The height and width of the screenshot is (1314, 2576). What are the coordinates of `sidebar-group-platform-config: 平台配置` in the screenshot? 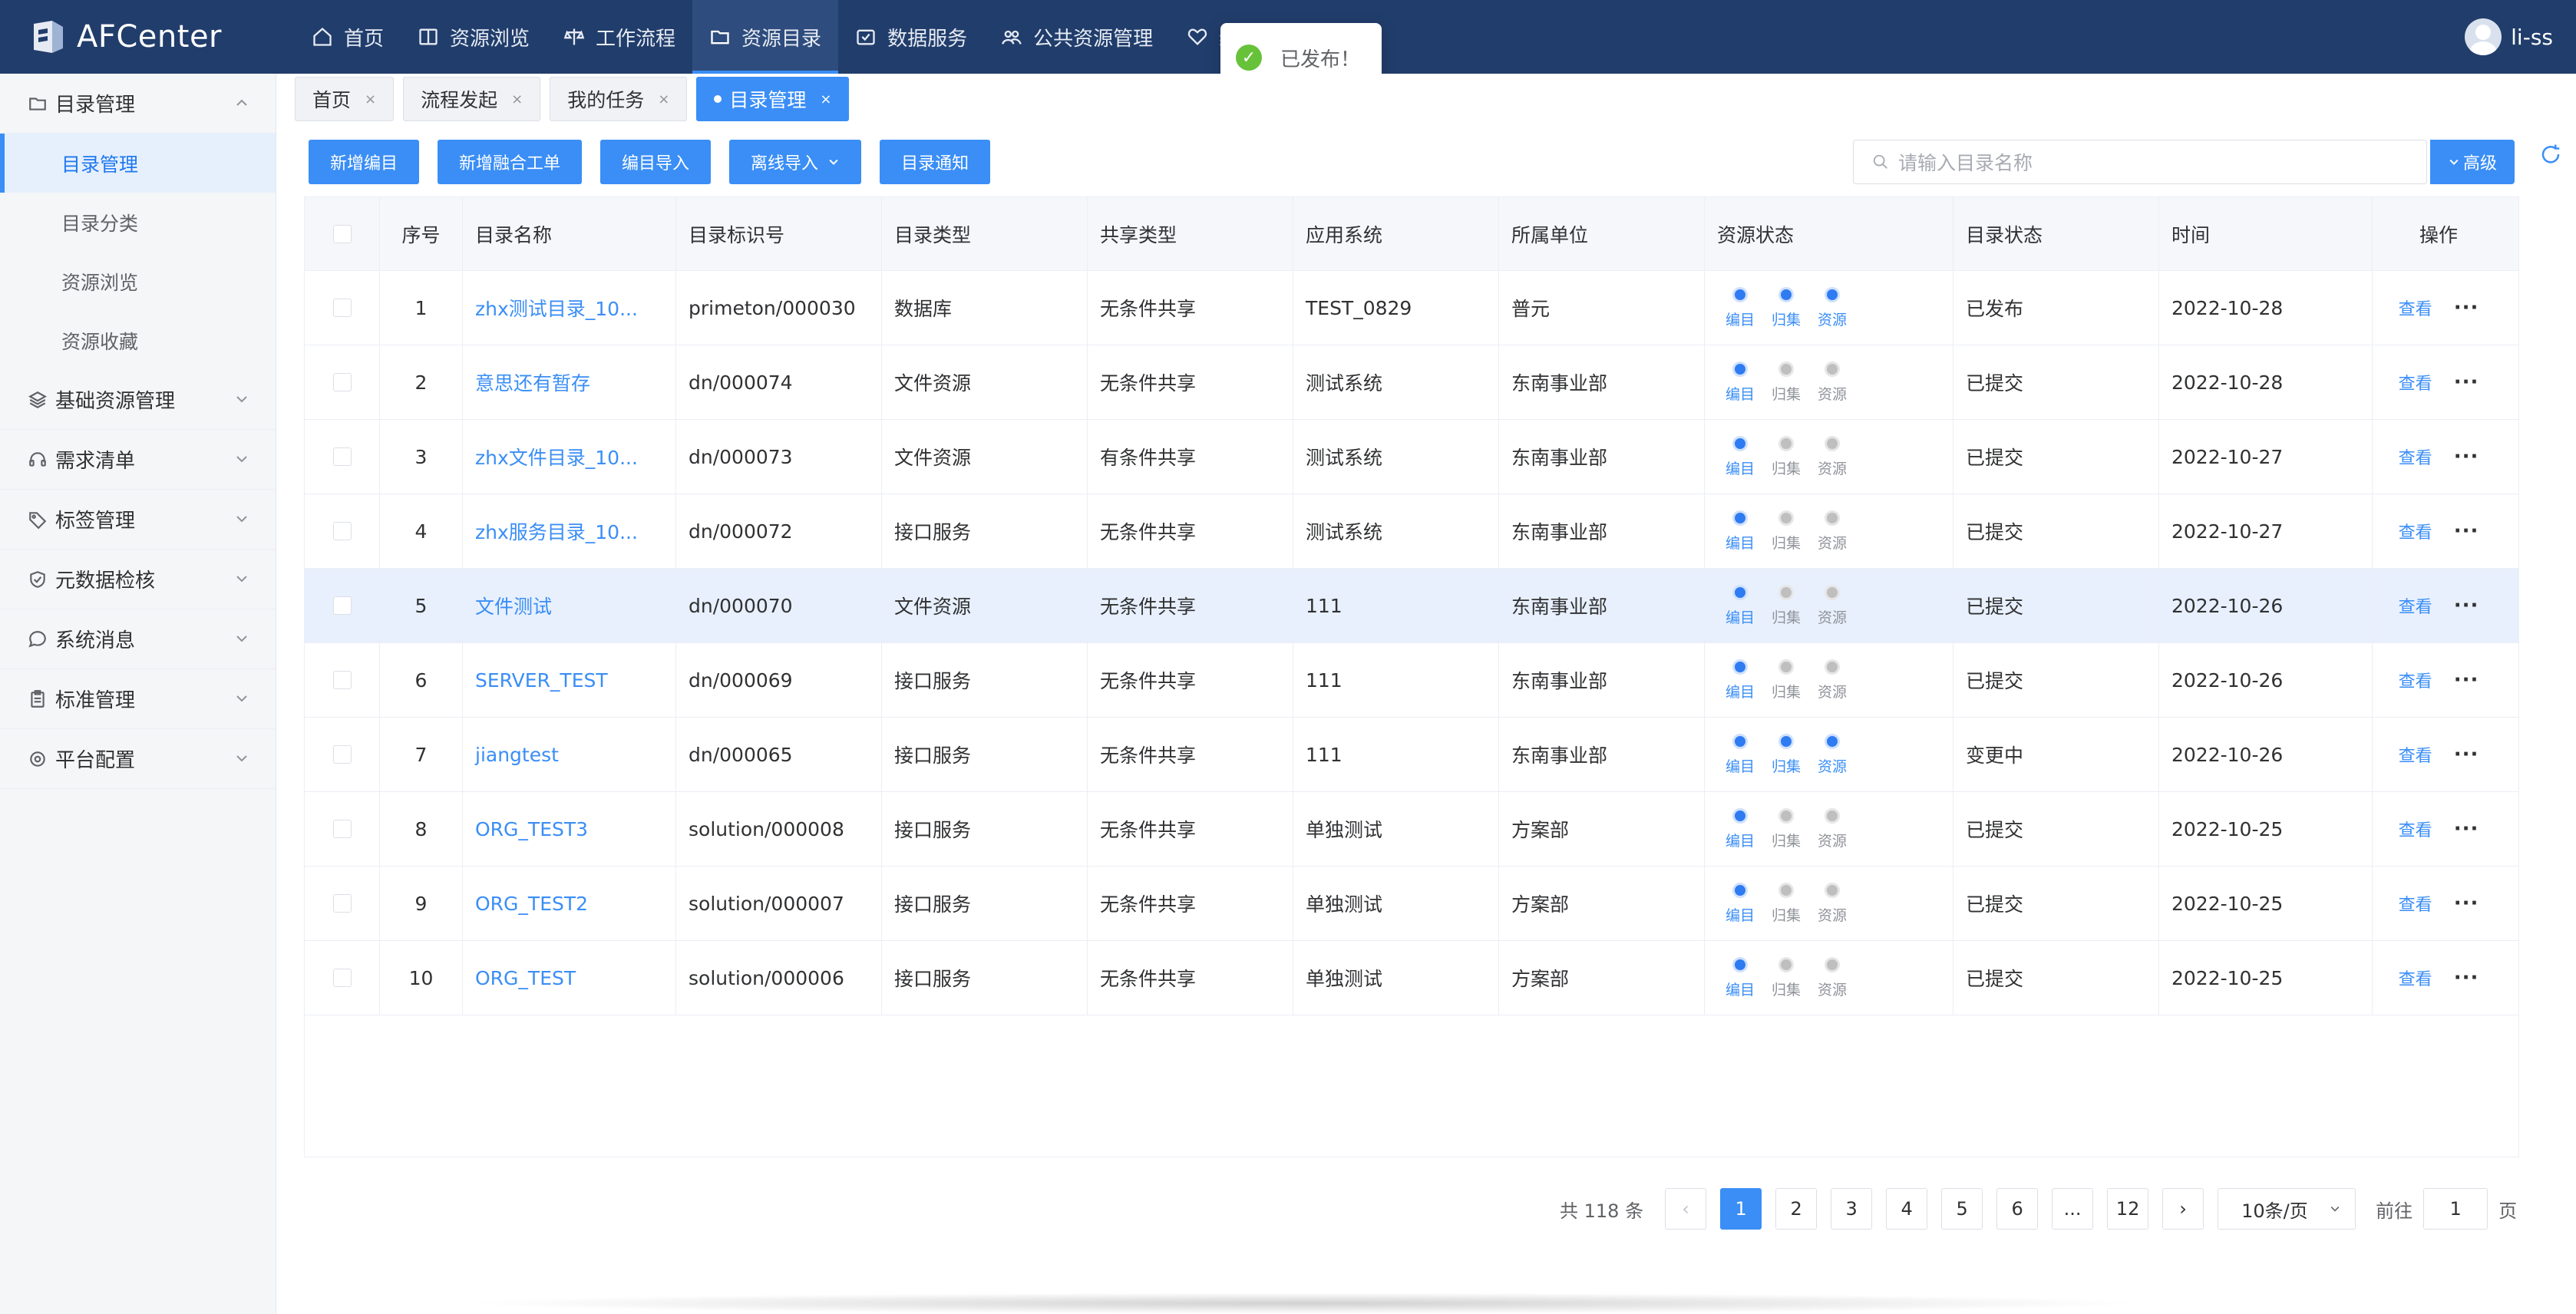 It's located at (138, 759).